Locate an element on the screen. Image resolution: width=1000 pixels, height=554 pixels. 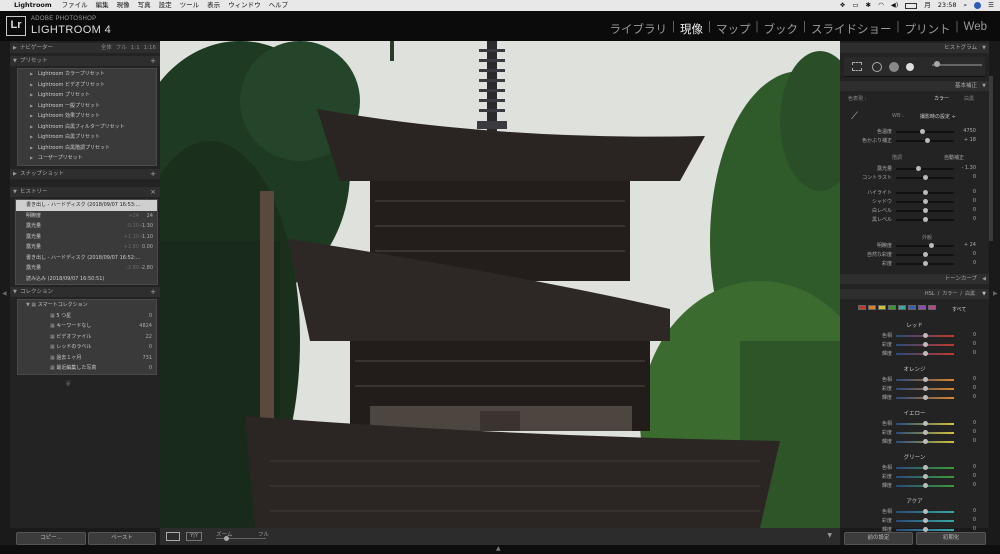
smart-collection-group: ▼ ▦ スマートコレクション is located at coordinates (87, 305).